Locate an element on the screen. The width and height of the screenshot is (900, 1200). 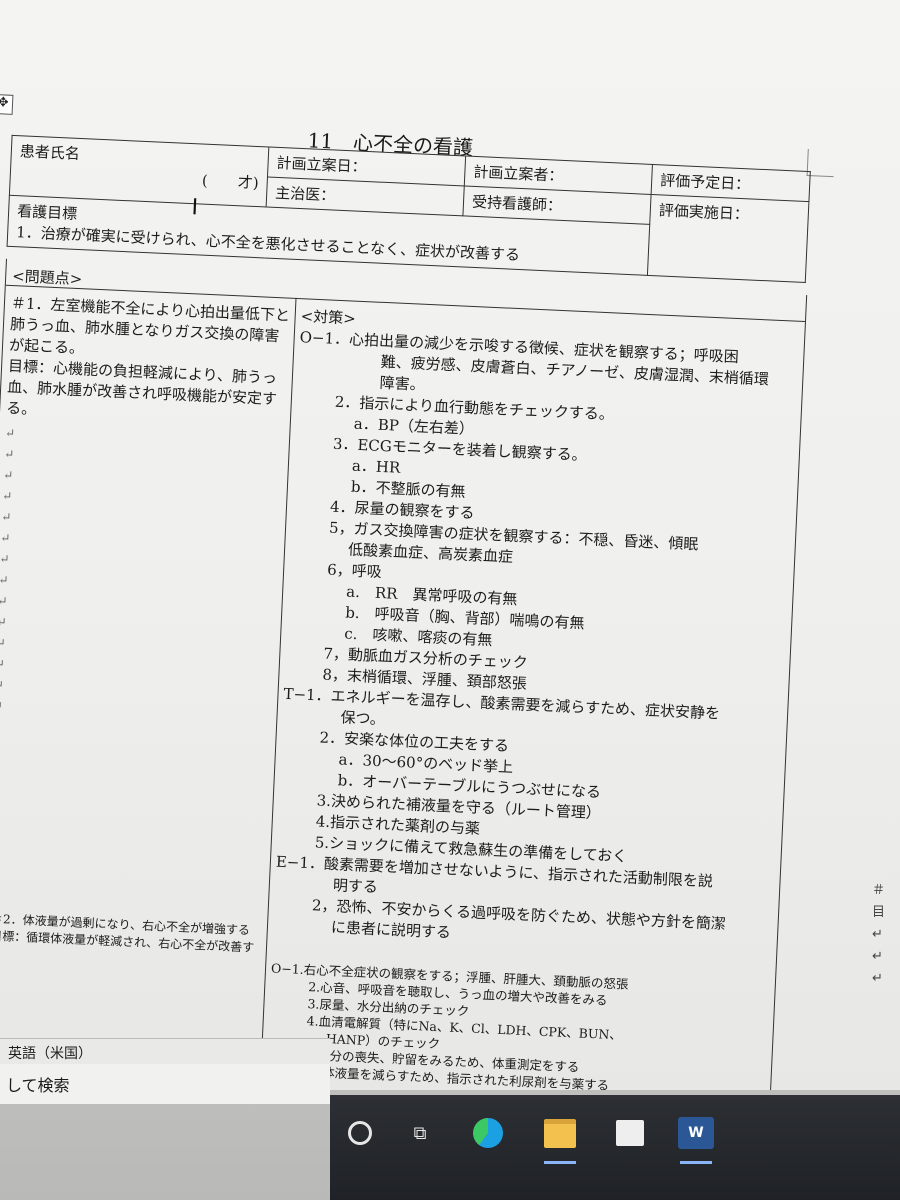
eval-done-label: 評価実施日： is located at coordinates (704, 212).